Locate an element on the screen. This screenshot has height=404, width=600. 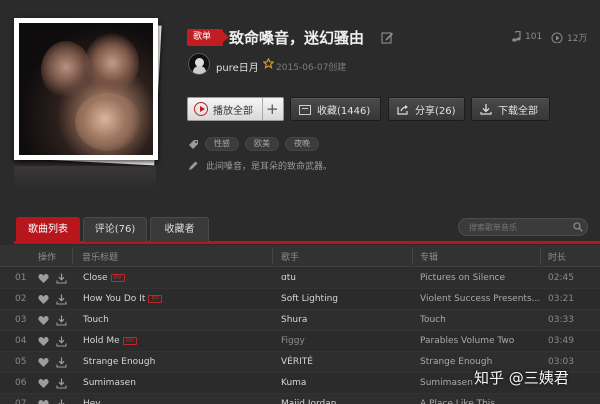
playlist-title: 致命嗓音，迷幻骚由 is located at coordinates (297, 38).